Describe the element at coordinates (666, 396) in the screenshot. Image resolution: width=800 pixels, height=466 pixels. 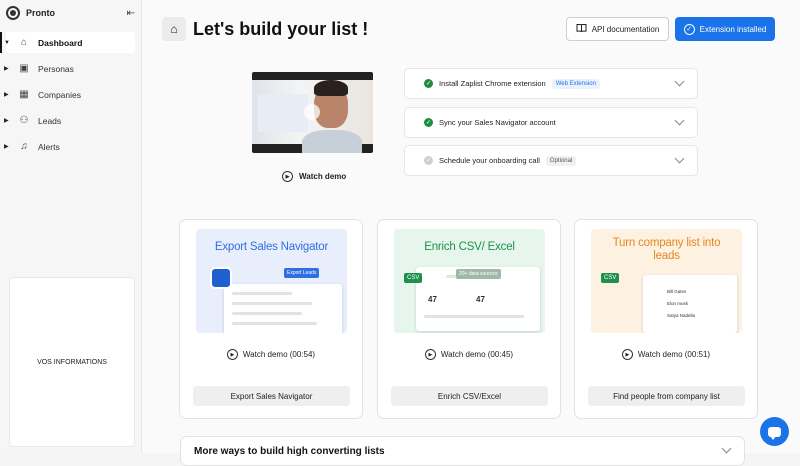
I see `find-people-from-company-list-button: Find people from company list` at that location.